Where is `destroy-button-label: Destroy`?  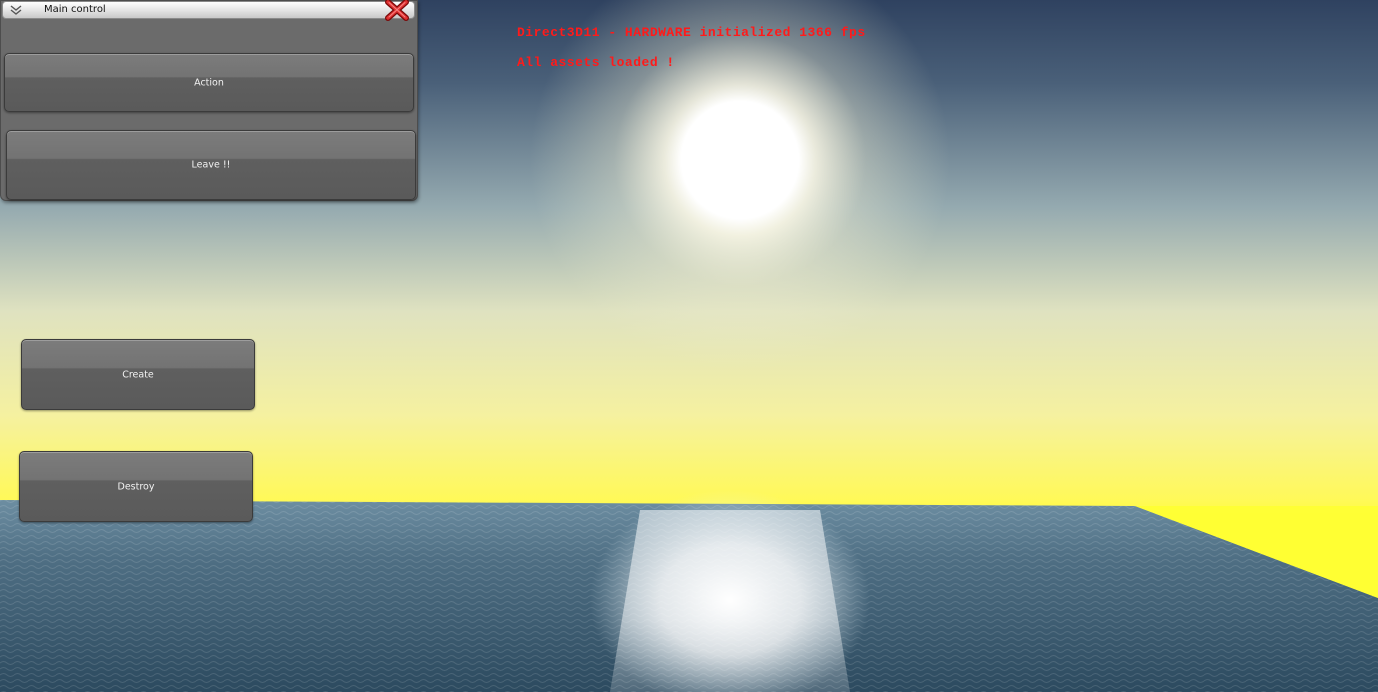
destroy-button-label: Destroy is located at coordinates (136, 486).